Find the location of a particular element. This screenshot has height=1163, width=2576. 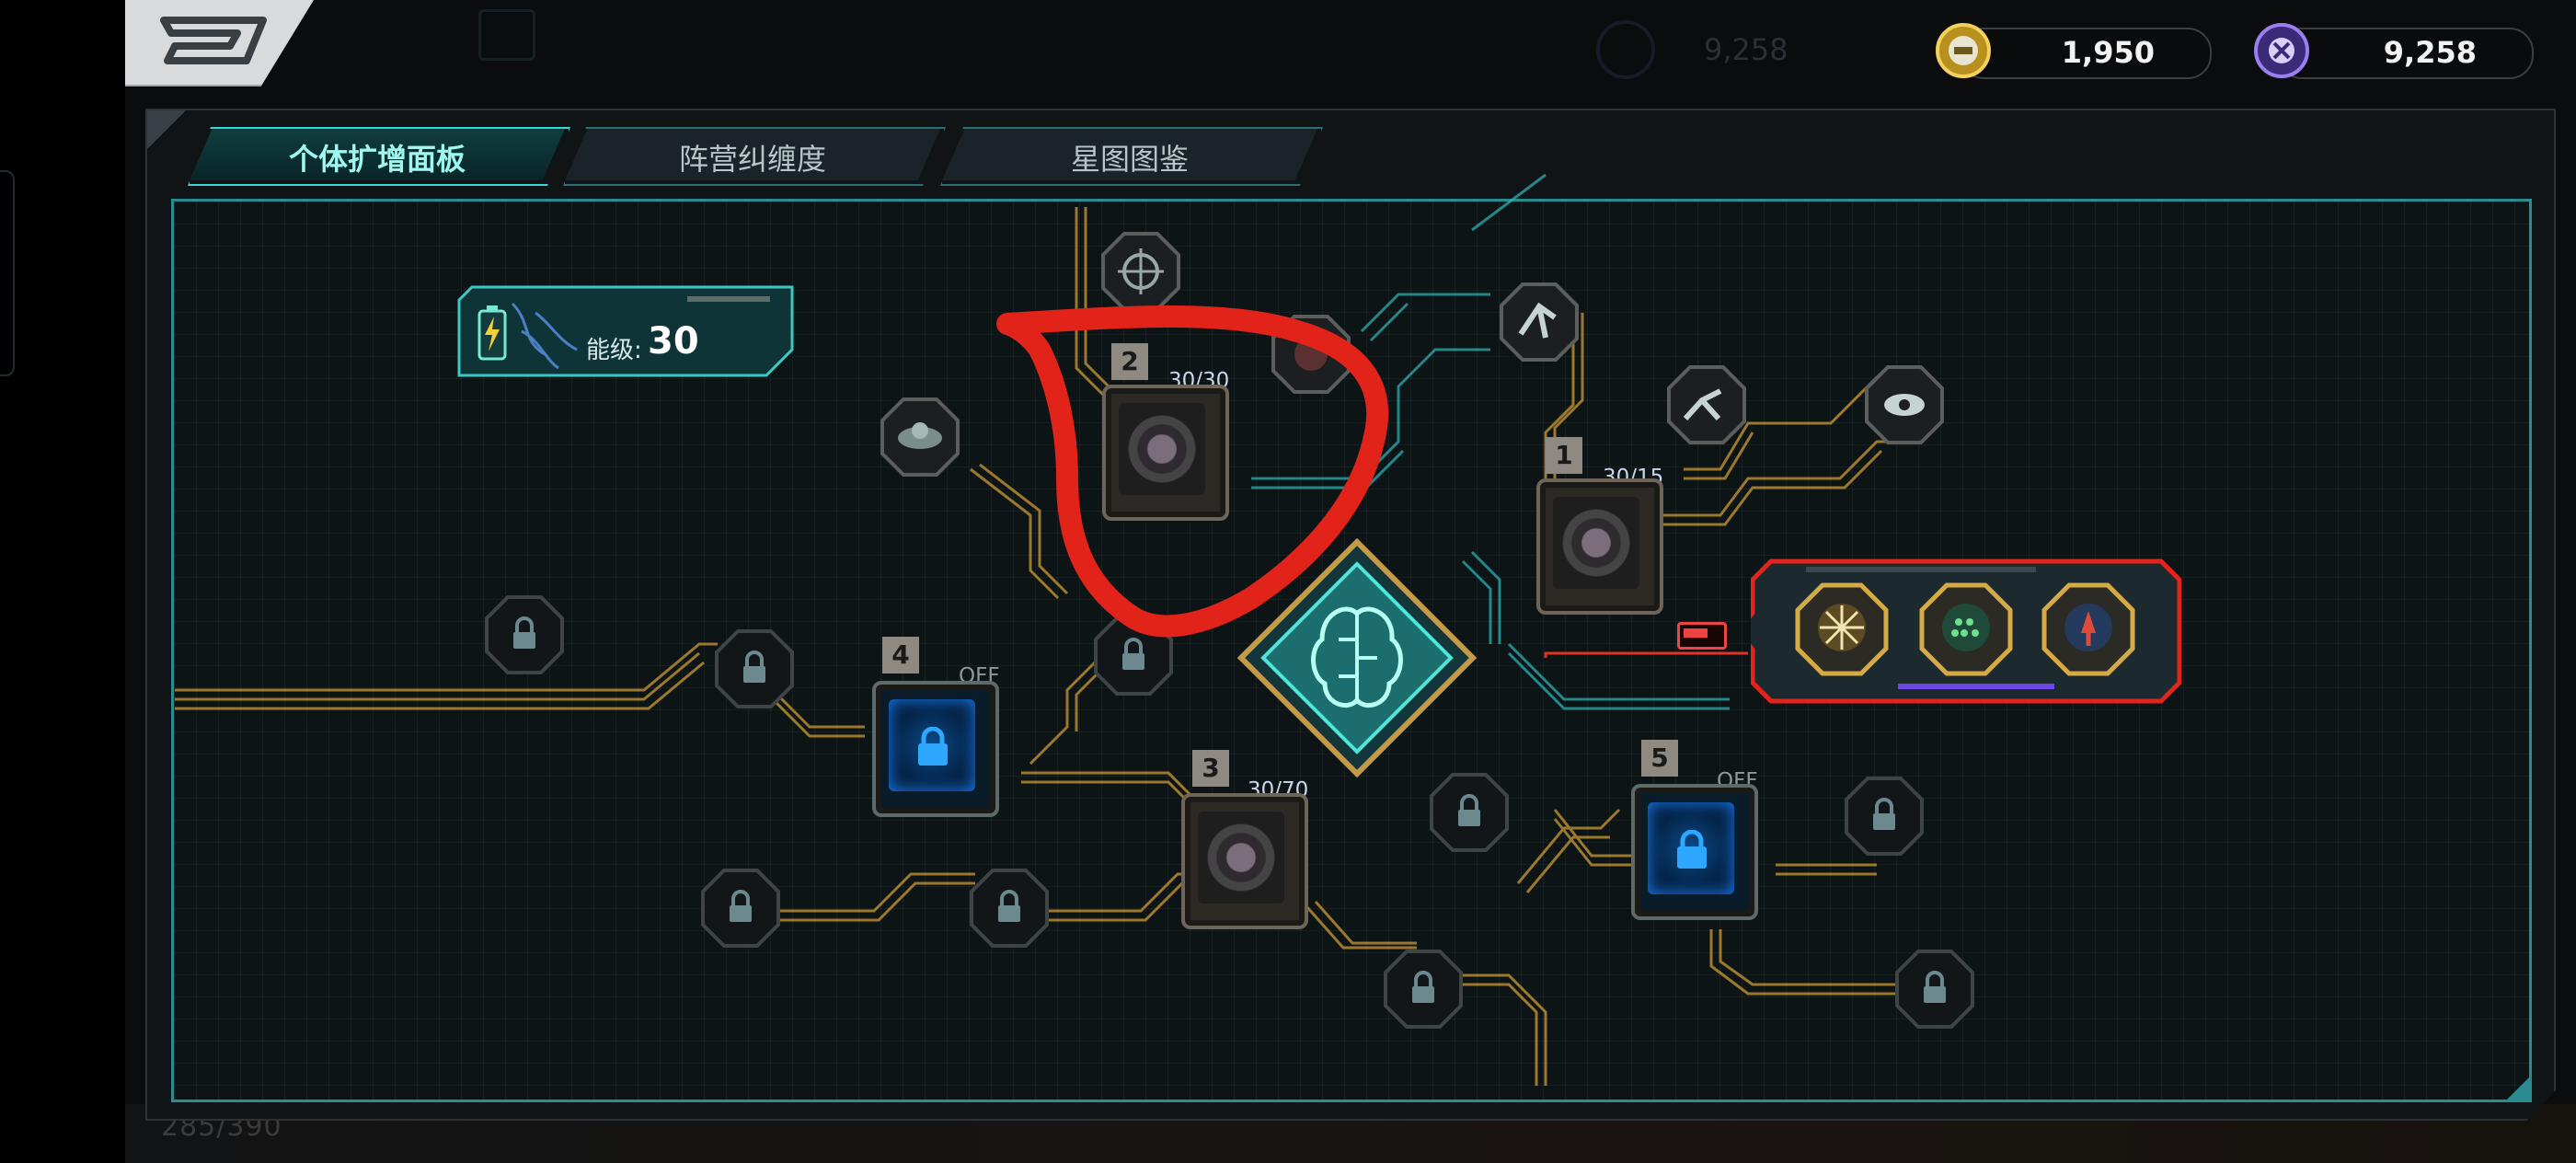

star-emblem-icon is located at coordinates (1596, 543).